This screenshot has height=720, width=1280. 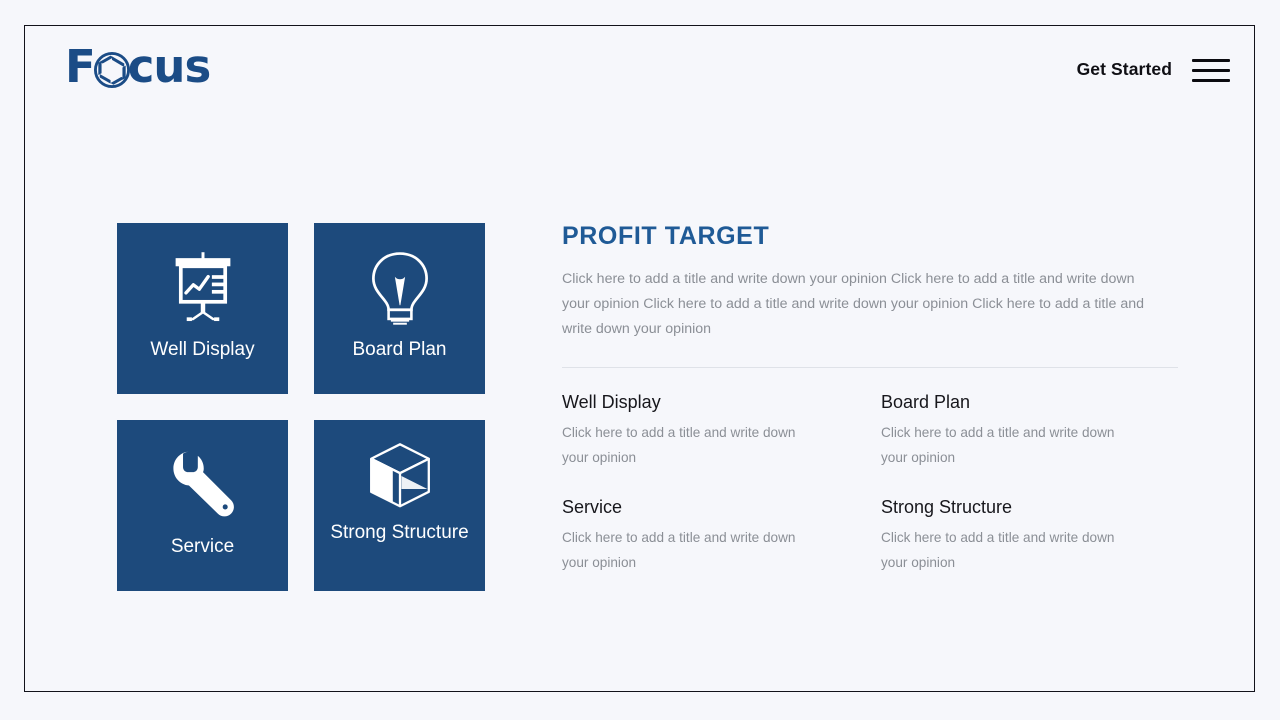 I want to click on lightbulb-icon, so click(x=400, y=287).